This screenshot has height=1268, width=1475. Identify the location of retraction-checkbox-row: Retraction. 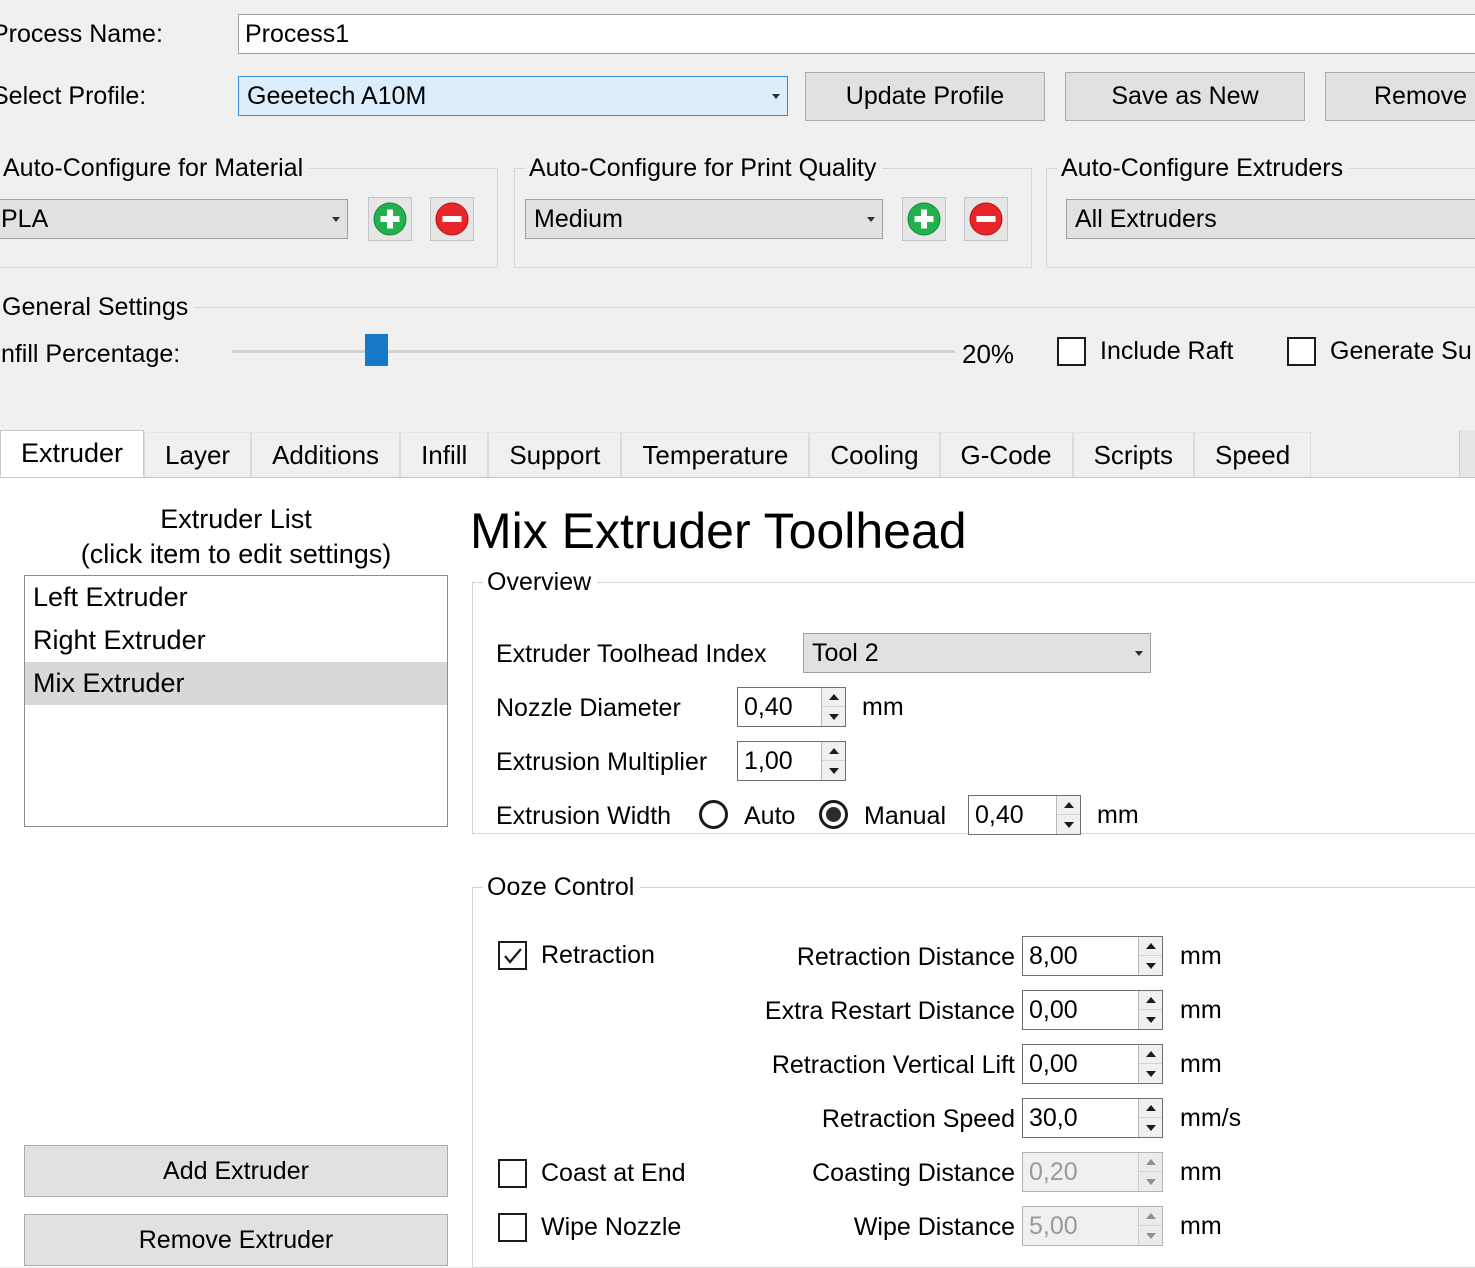
(576, 955).